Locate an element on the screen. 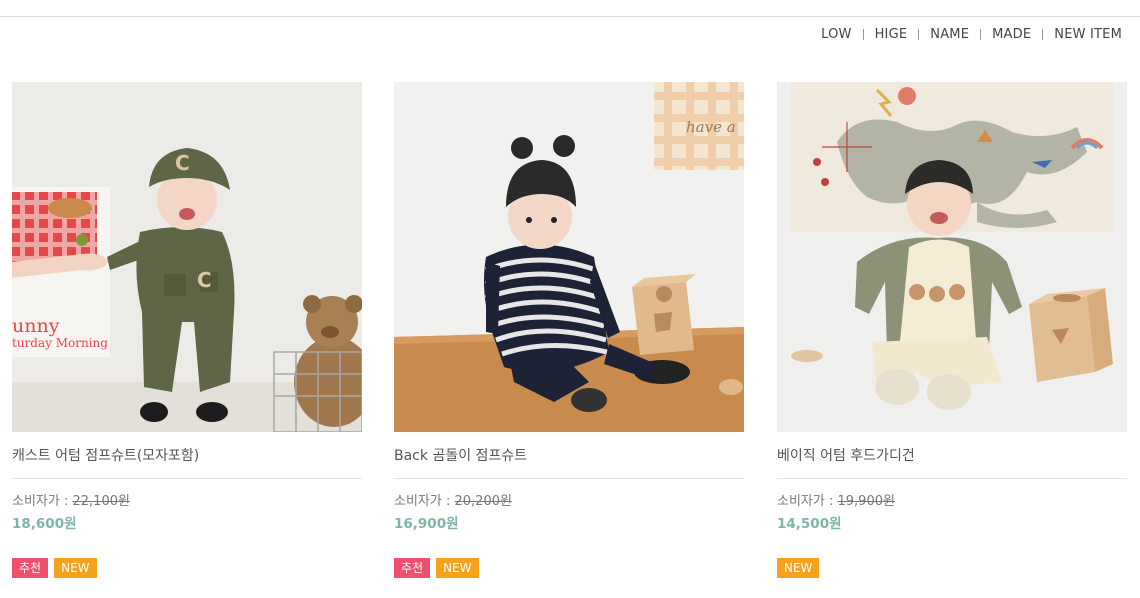  consumer-price: 소비자가 : 22,100원 is located at coordinates (187, 499).